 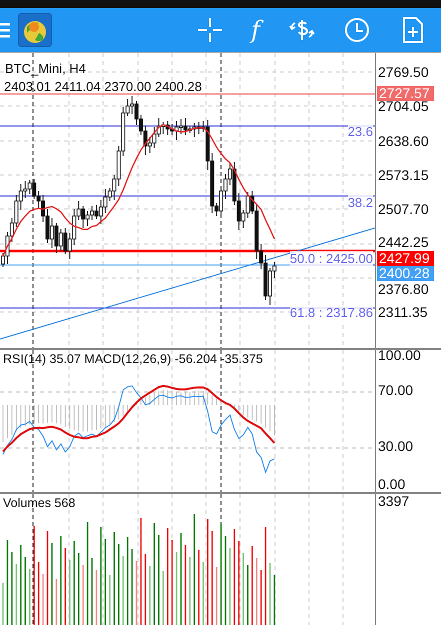 I want to click on price-tick: 2704.05, so click(x=403, y=106).